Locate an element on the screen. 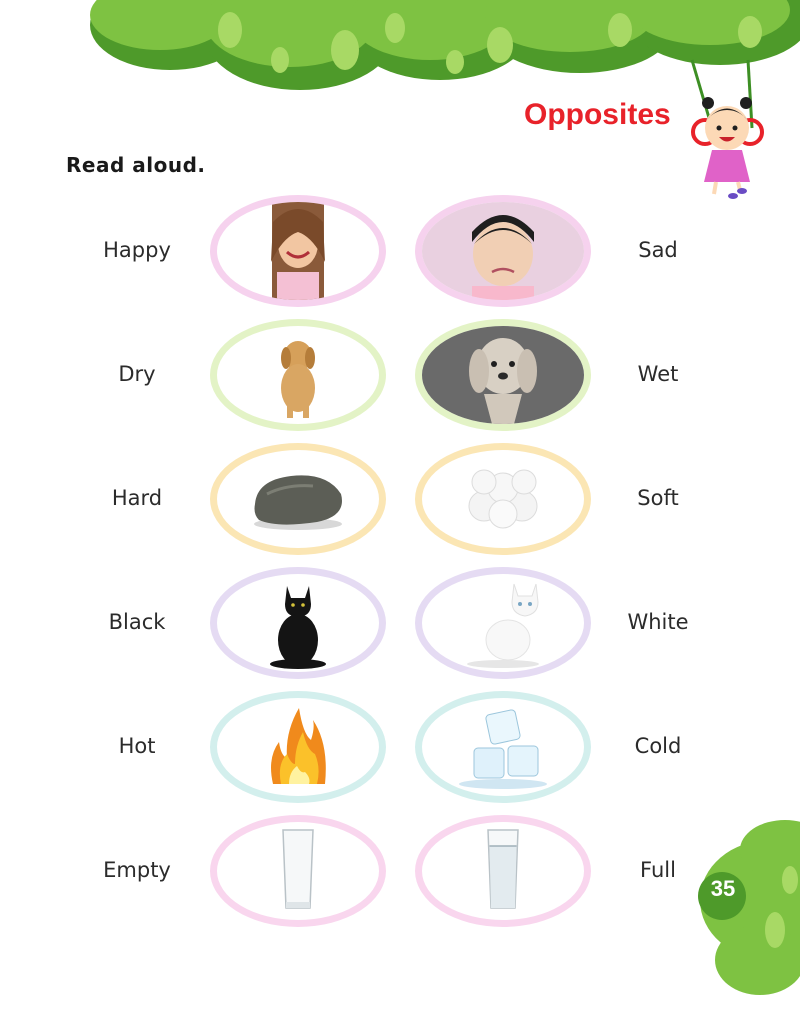  white-kitten-photo is located at coordinates (503, 623).